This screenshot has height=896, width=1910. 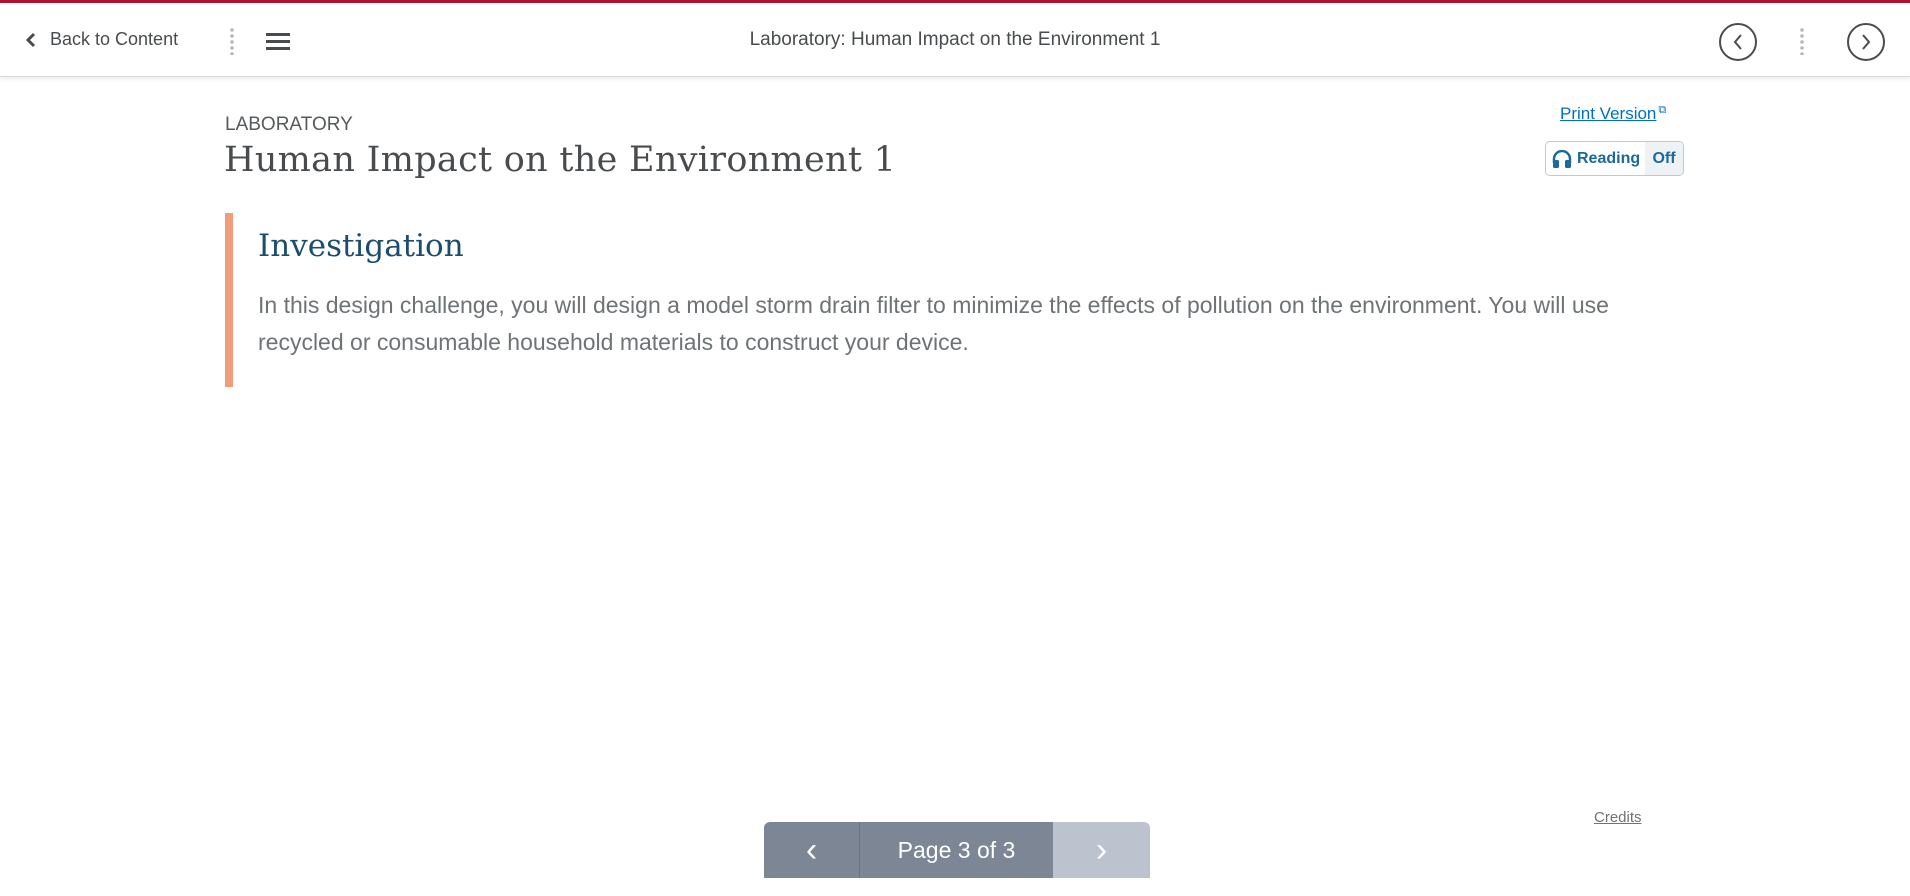 I want to click on credits-link: Credits, so click(x=1618, y=817).